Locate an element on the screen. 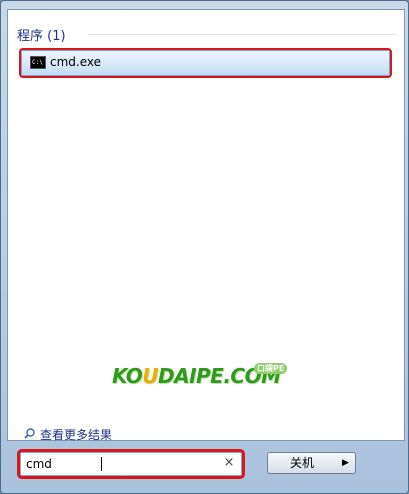 This screenshot has height=494, width=409. search-icon is located at coordinates (29, 433).